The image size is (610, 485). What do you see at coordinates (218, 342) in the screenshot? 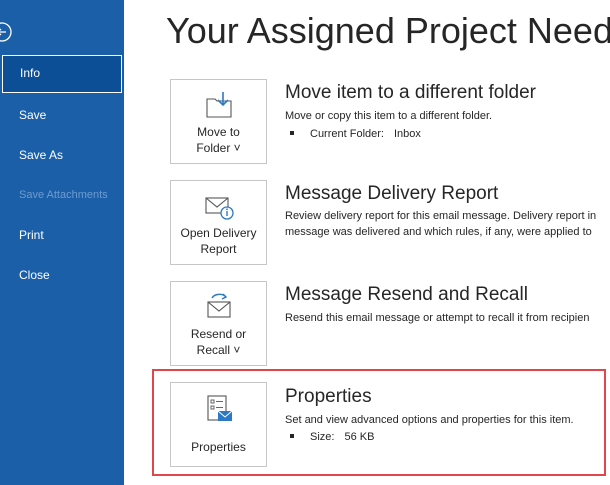
I see `resend-or-recall-label: Resend or Recall ˅` at bounding box center [218, 342].